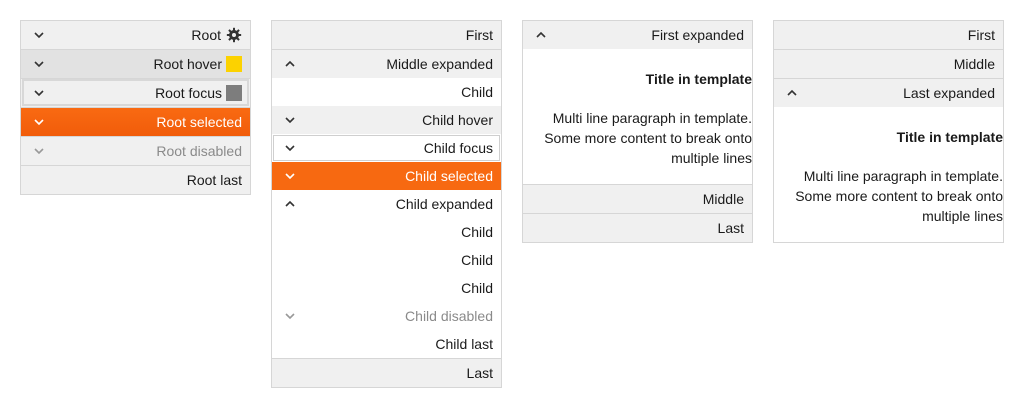 This screenshot has width=1024, height=408. I want to click on item-label: Root selected, so click(199, 122).